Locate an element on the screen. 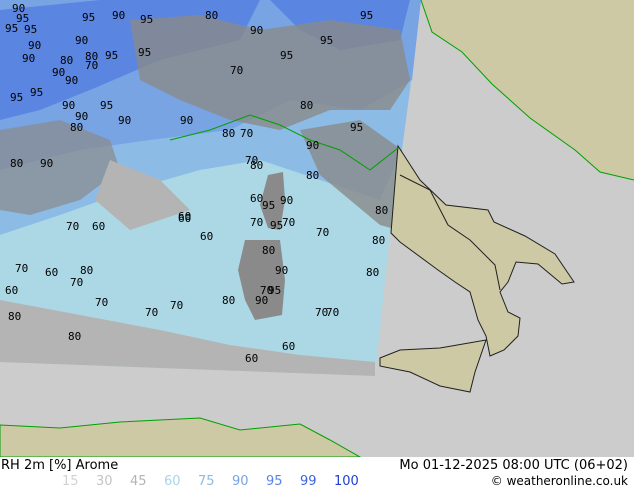 This screenshot has height=490, width=634. legend-item: 60 is located at coordinates (172, 481).